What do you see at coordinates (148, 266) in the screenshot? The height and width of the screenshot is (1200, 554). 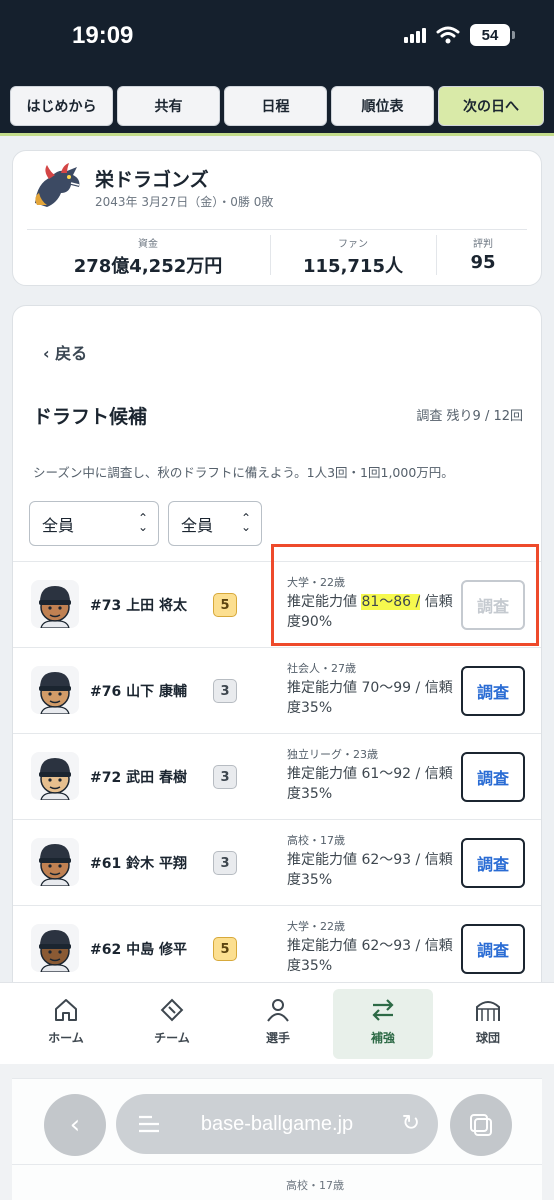 I see `stat-funds-value: 278億4,252万円` at bounding box center [148, 266].